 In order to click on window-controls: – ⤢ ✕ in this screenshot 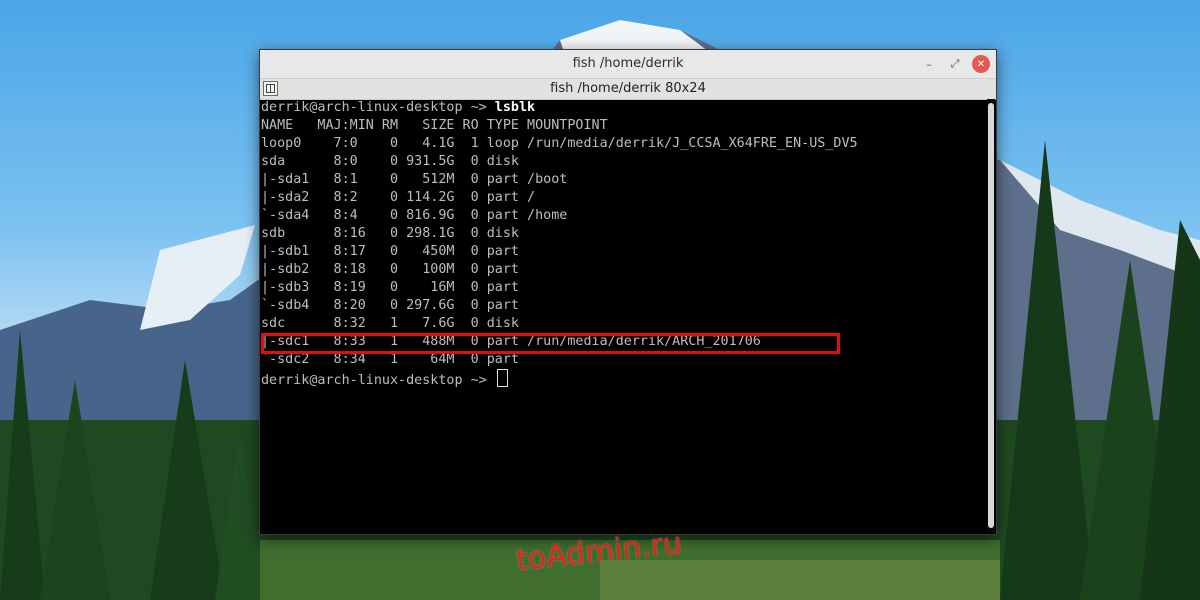, I will do `click(955, 64)`.